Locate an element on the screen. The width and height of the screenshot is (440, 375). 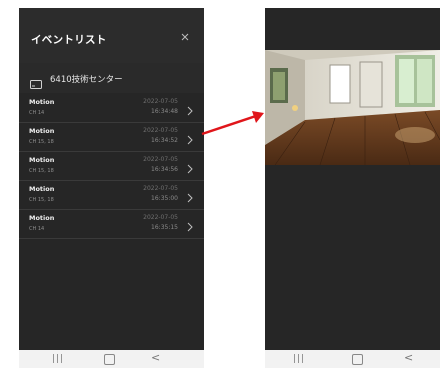
event-row: Motion CH 14 2022-07-05 16:34:48 is located at coordinates (111, 108).